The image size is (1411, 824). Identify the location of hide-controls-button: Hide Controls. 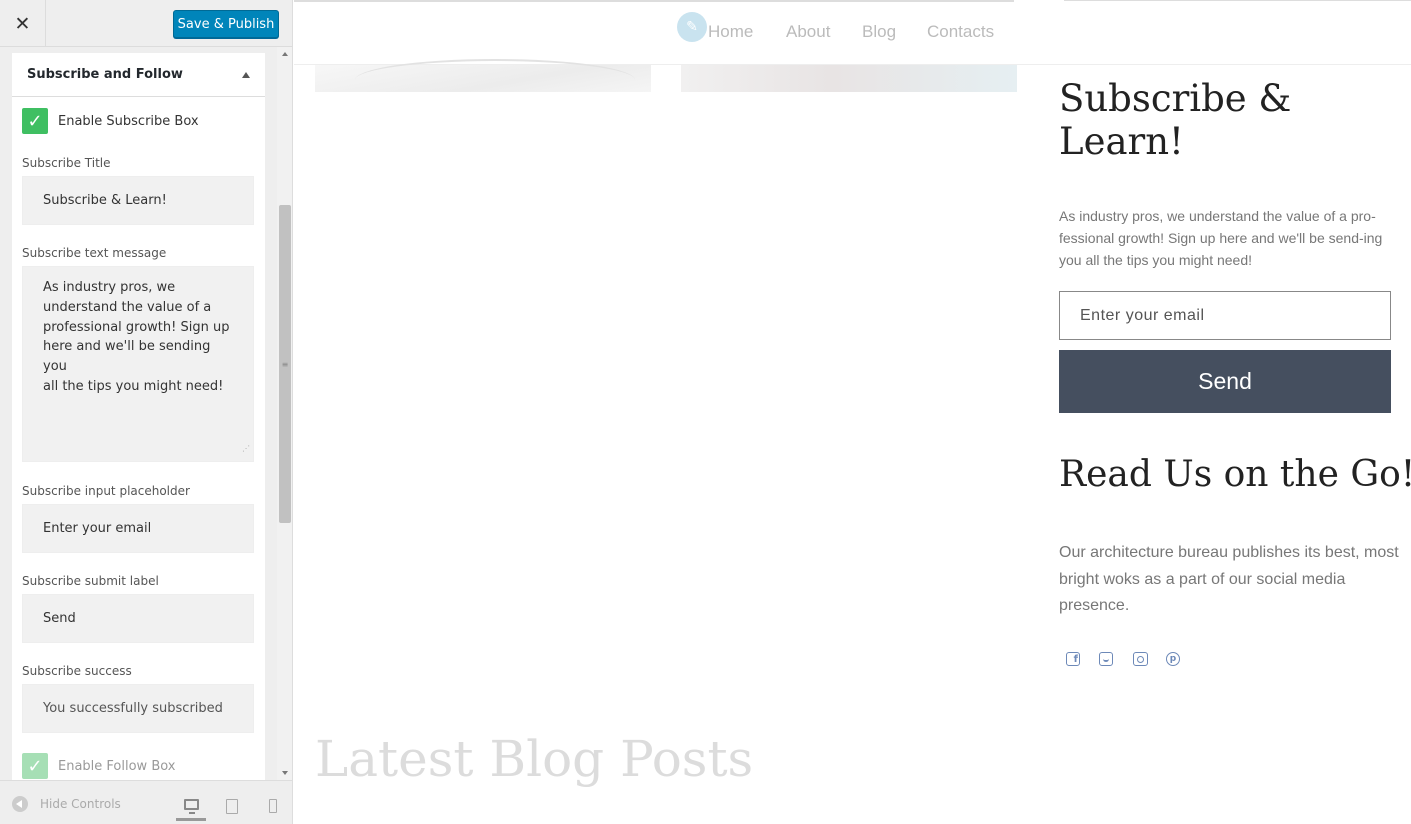
(66, 804).